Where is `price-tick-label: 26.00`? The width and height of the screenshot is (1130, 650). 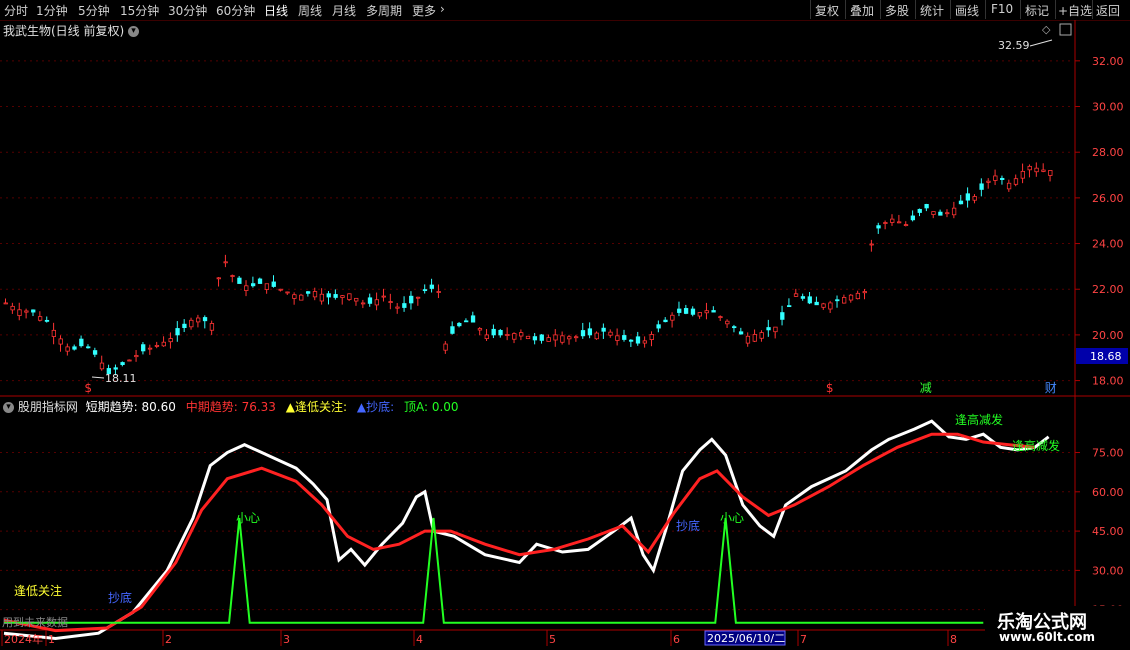
price-tick-label: 26.00 is located at coordinates (1108, 198).